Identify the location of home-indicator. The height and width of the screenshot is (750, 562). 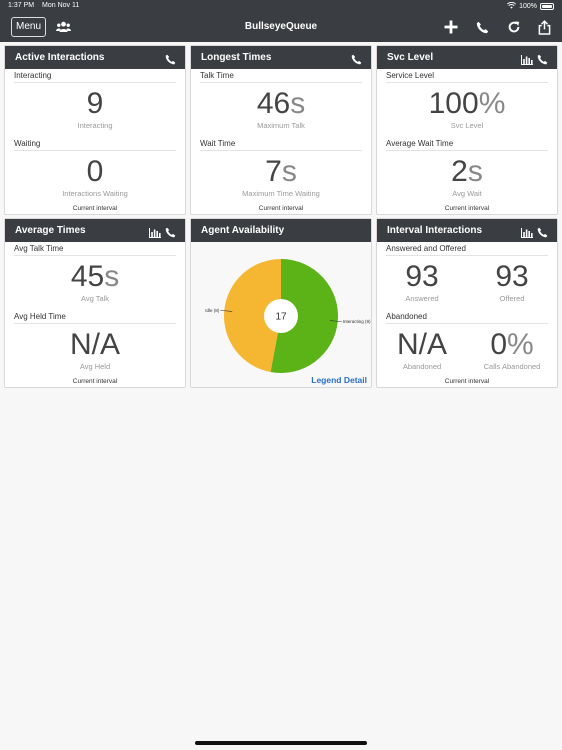
(281, 743).